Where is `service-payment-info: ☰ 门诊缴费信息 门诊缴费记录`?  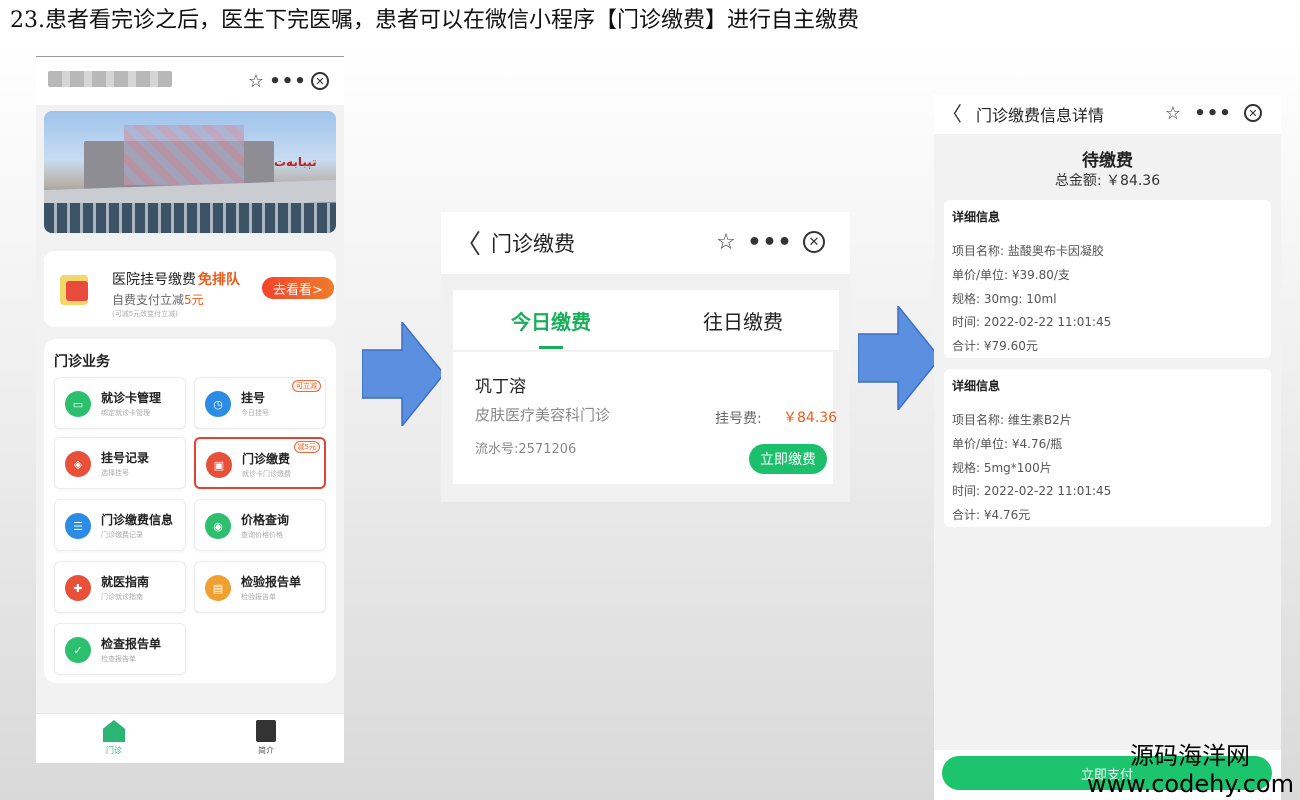
service-payment-info: ☰ 门诊缴费信息 门诊缴费记录 is located at coordinates (120, 525).